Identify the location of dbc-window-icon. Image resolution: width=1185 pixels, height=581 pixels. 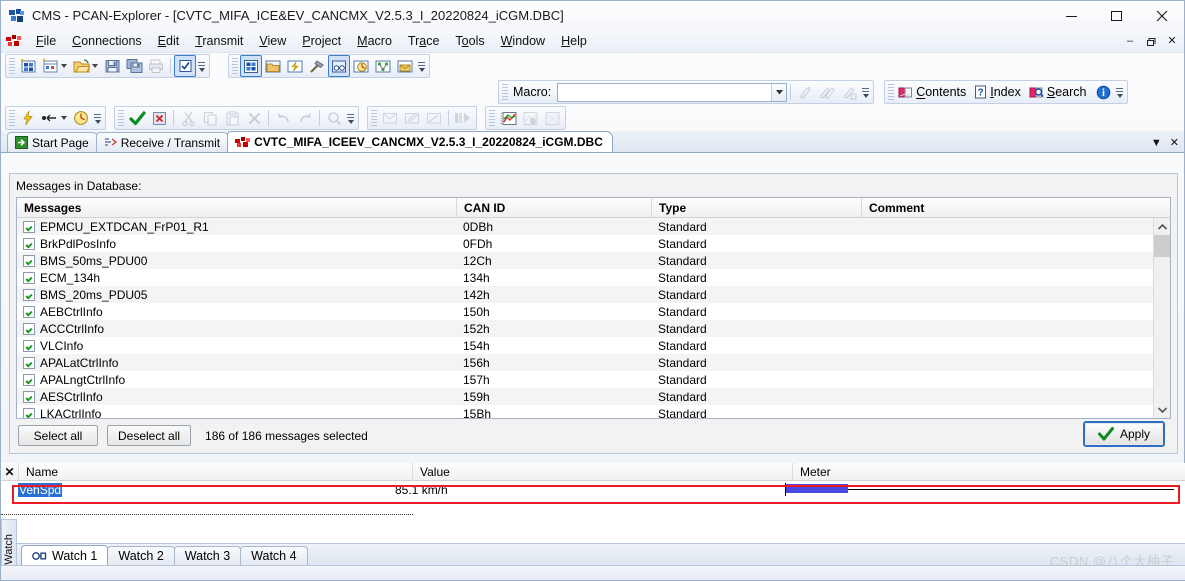
(251, 66).